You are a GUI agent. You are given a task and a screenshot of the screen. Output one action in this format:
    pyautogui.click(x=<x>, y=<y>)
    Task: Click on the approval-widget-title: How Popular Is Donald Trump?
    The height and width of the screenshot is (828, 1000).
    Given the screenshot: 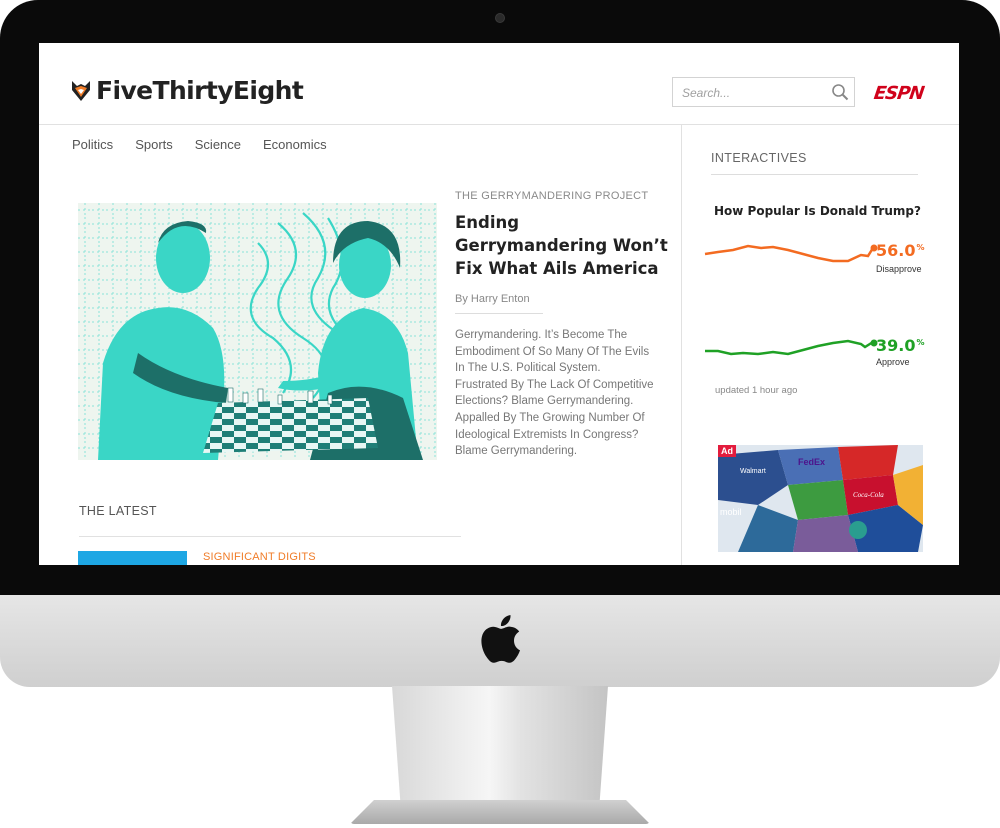 What is the action you would take?
    pyautogui.click(x=817, y=211)
    